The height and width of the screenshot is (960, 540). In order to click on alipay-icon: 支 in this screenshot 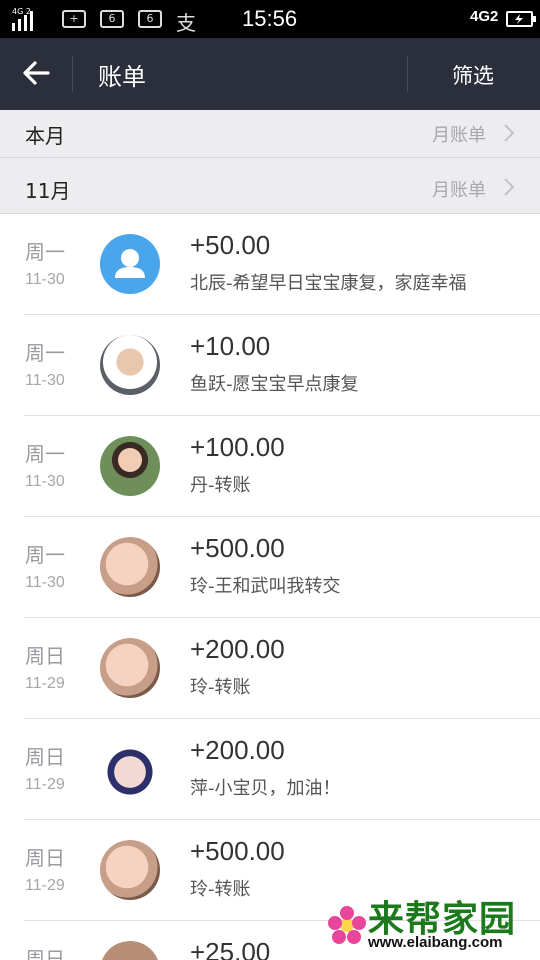, I will do `click(186, 23)`.